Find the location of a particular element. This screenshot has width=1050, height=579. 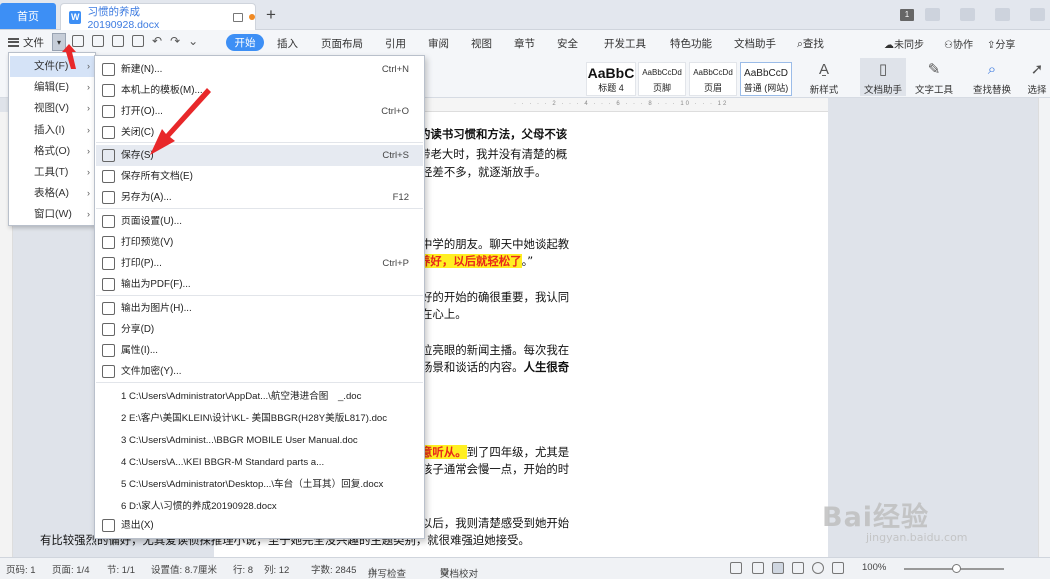

print-preview-icon is located at coordinates (138, 41).